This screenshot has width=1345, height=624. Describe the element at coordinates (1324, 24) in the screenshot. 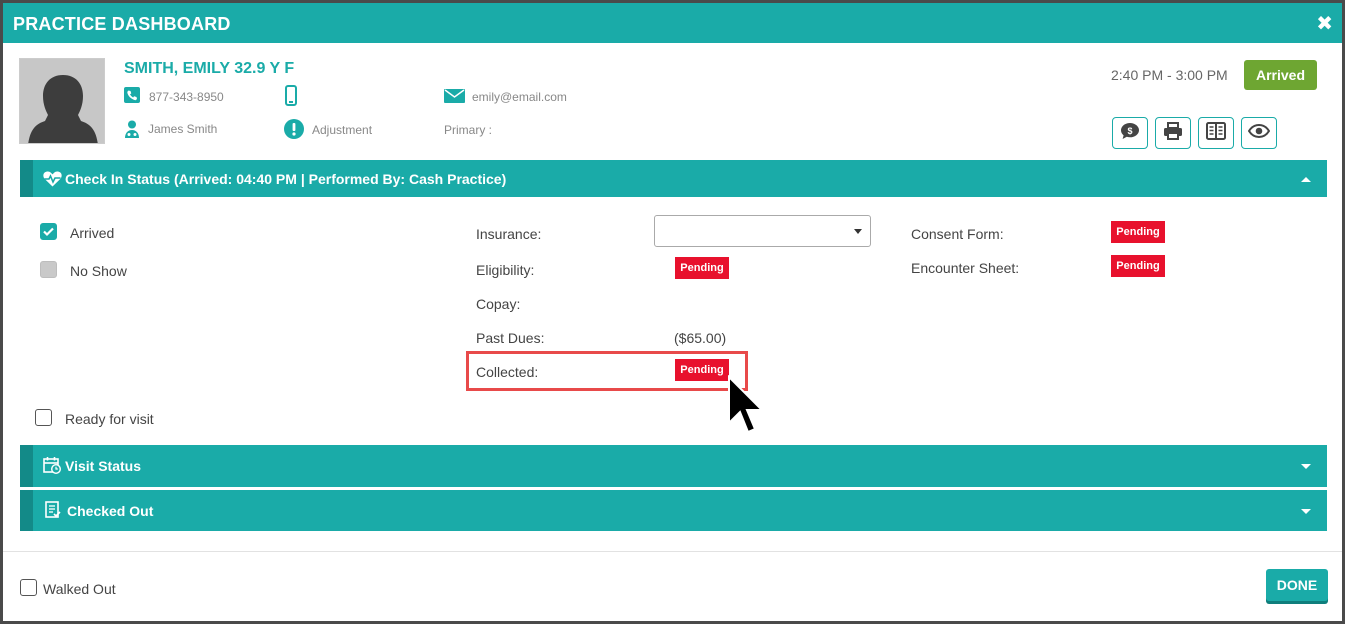

I see `close-icon: ✖` at that location.